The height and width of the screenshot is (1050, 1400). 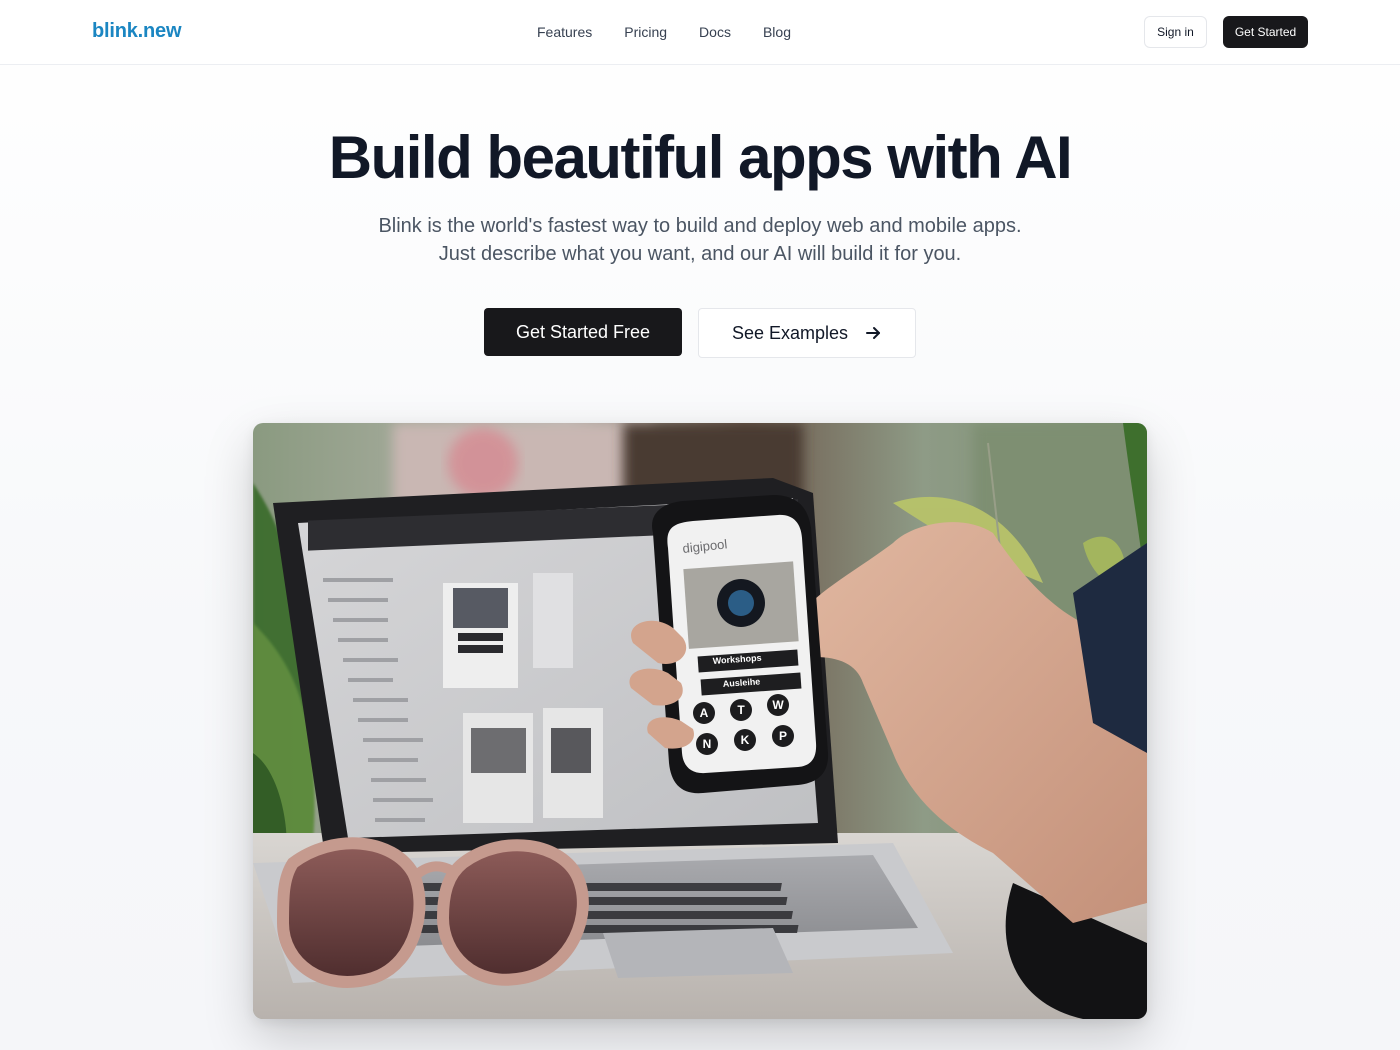 What do you see at coordinates (778, 705) in the screenshot?
I see `phone-icon-w: W` at bounding box center [778, 705].